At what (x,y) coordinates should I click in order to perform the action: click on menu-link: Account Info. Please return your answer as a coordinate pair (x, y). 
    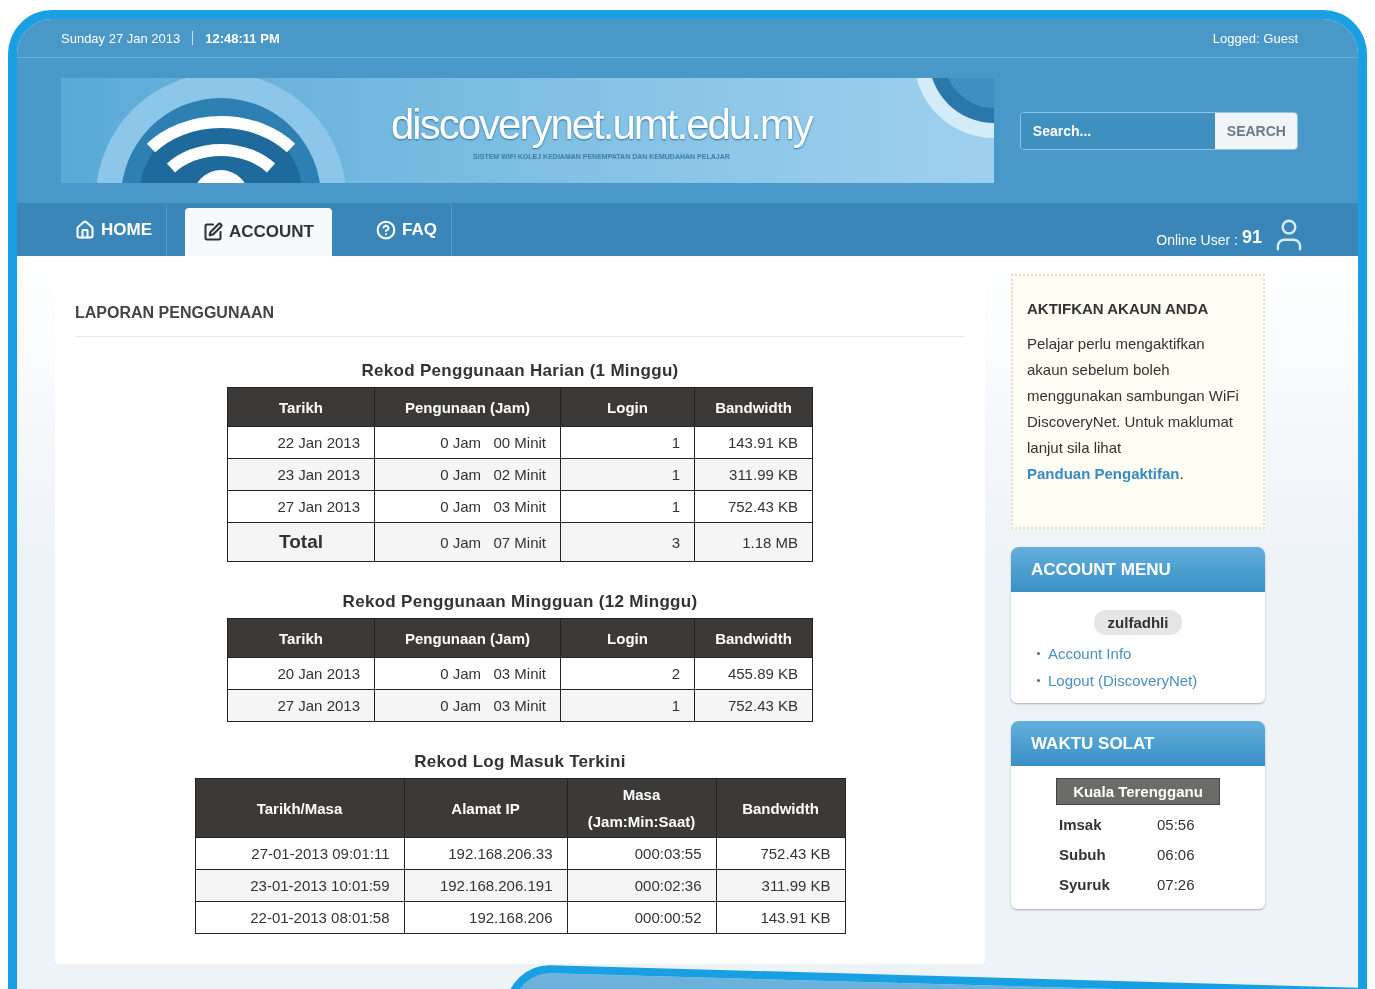
    Looking at the image, I should click on (1090, 653).